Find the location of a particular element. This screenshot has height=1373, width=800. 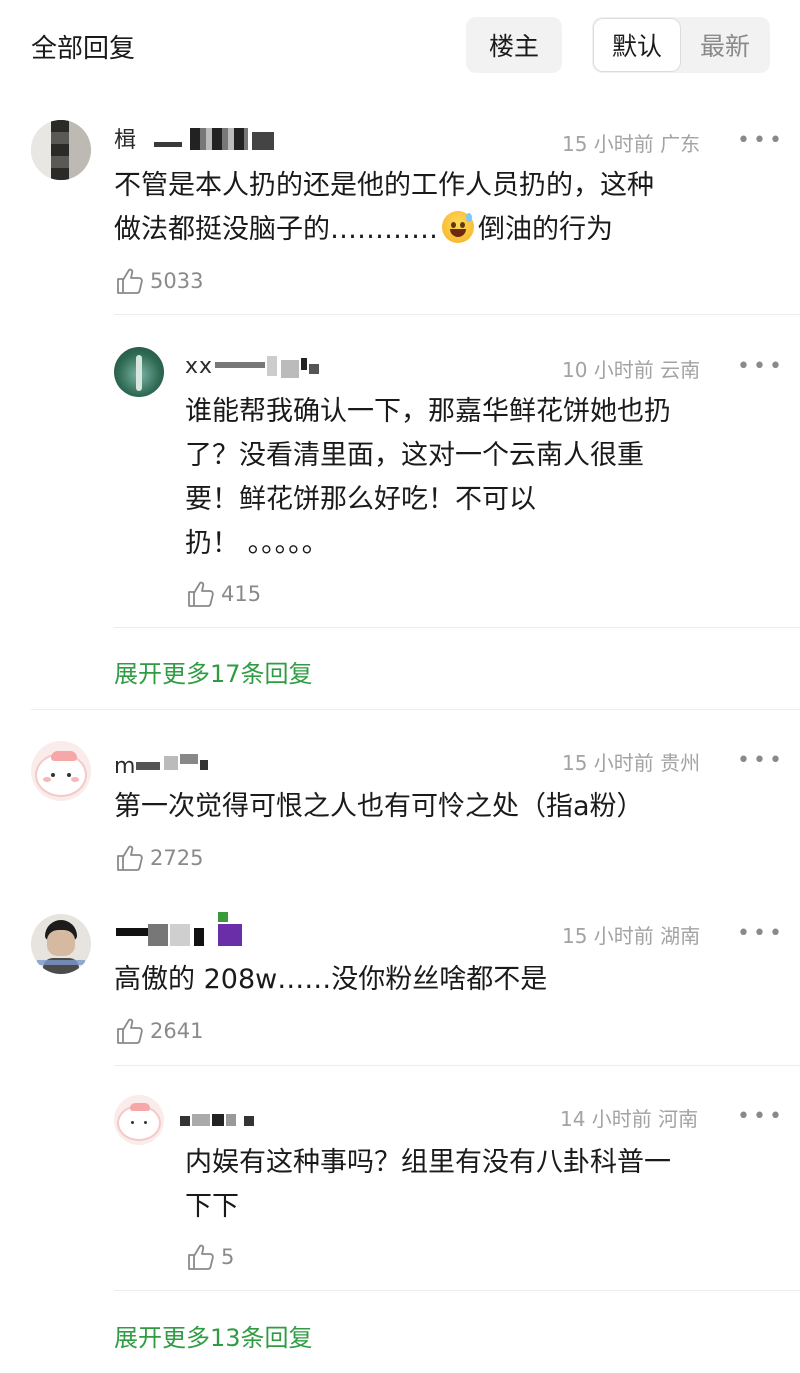

sort-default-button: 默认 is located at coordinates (637, 45).